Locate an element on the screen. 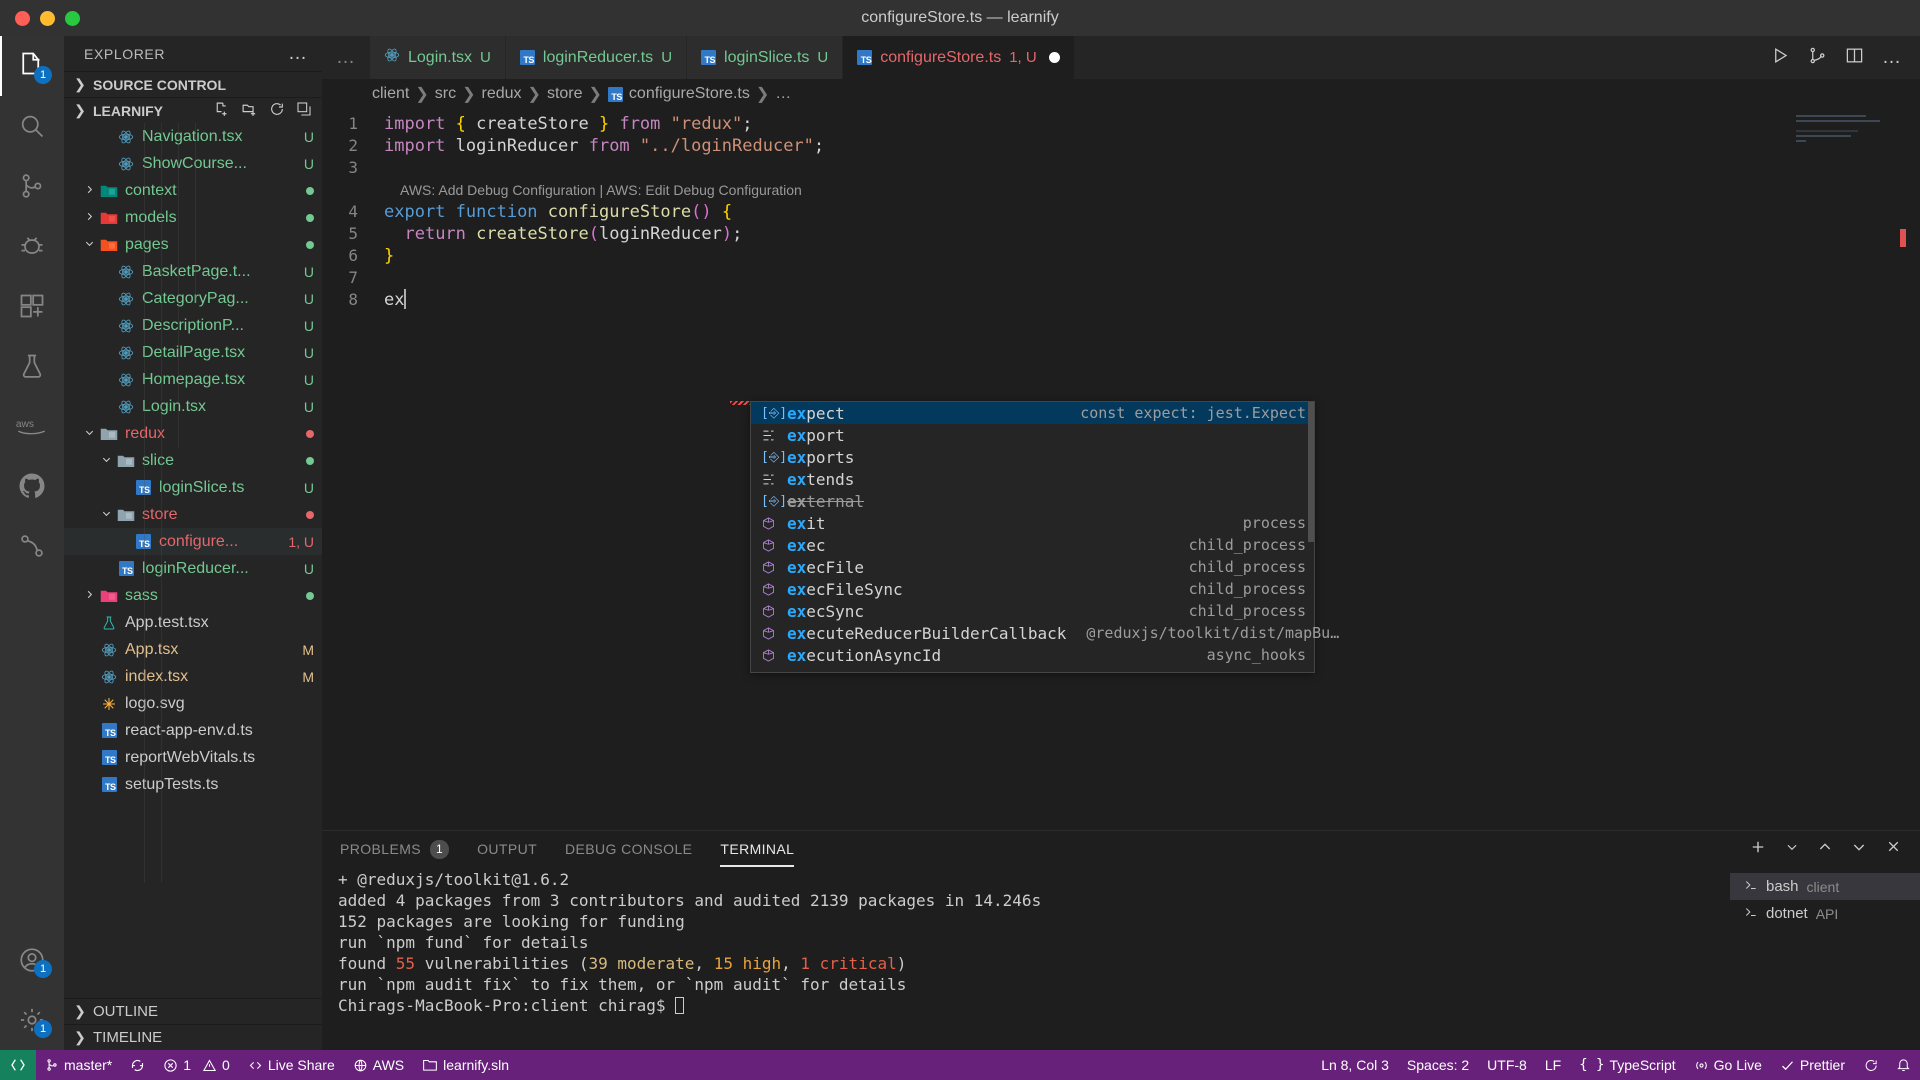 The height and width of the screenshot is (1080, 1920). tree-item: TS loginSlice.ts U is located at coordinates (193, 487).